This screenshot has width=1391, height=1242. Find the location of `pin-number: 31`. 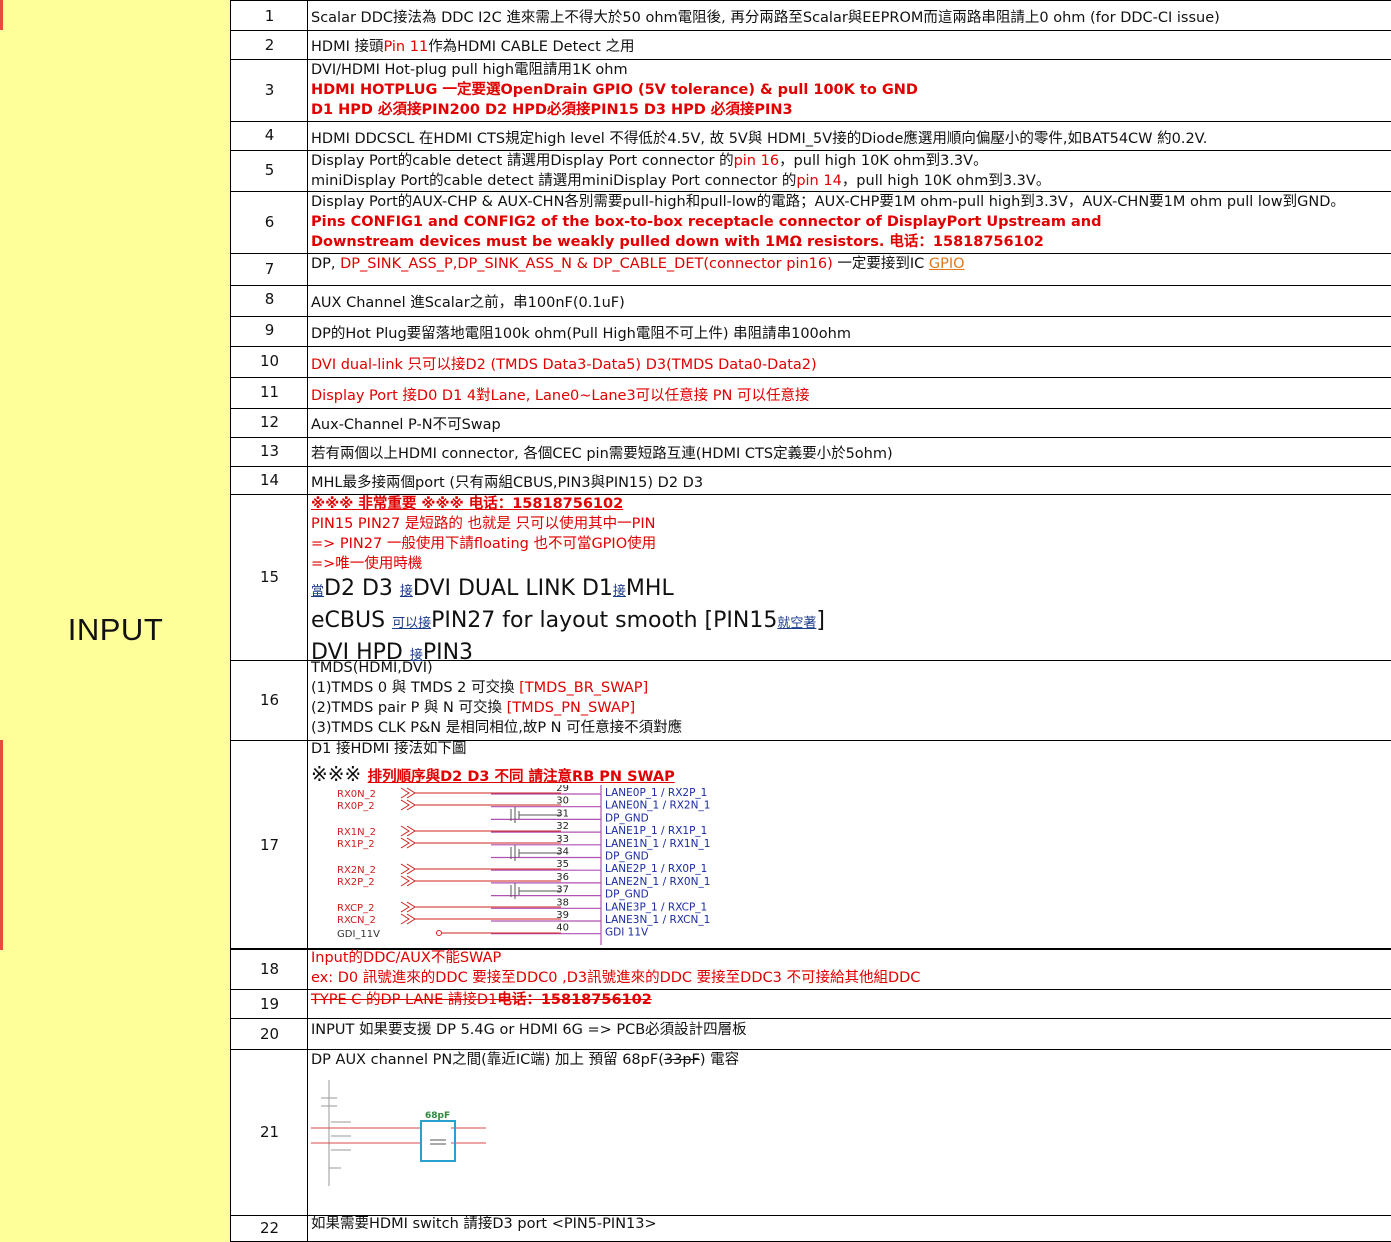

pin-number: 31 is located at coordinates (562, 813).